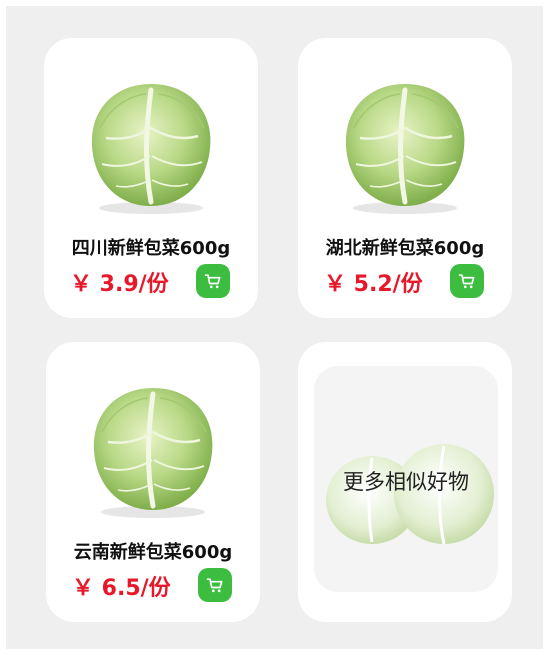 This screenshot has height=655, width=549. I want to click on product-price: ￥ 3.9/份, so click(119, 284).